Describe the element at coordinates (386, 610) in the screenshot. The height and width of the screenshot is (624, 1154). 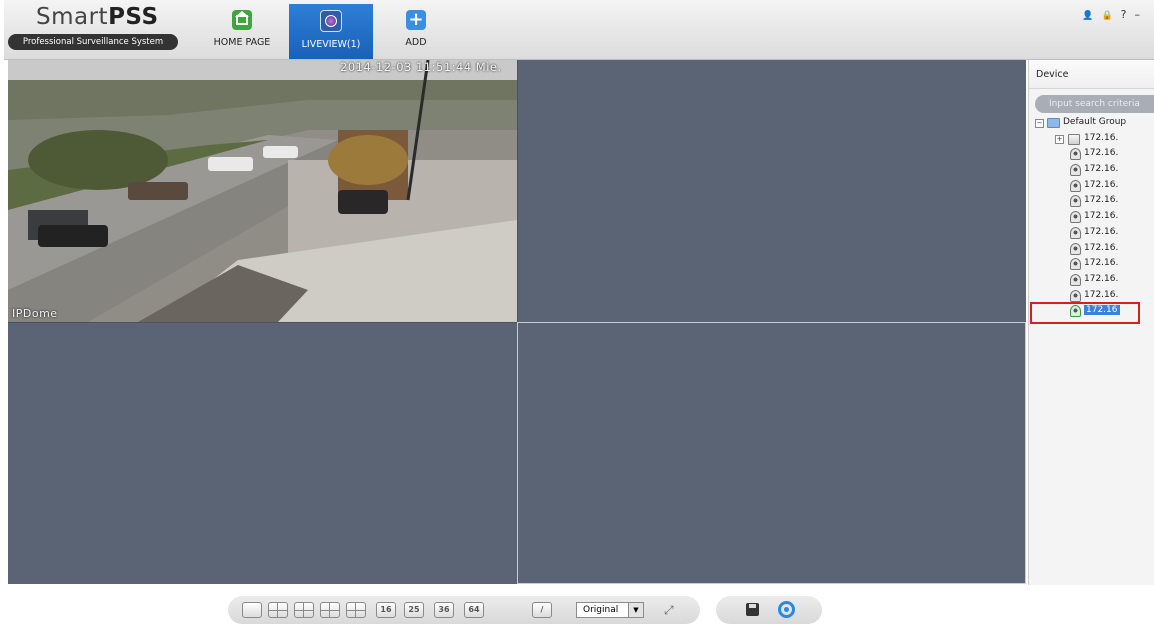
I see `layout-16-button: 16` at that location.